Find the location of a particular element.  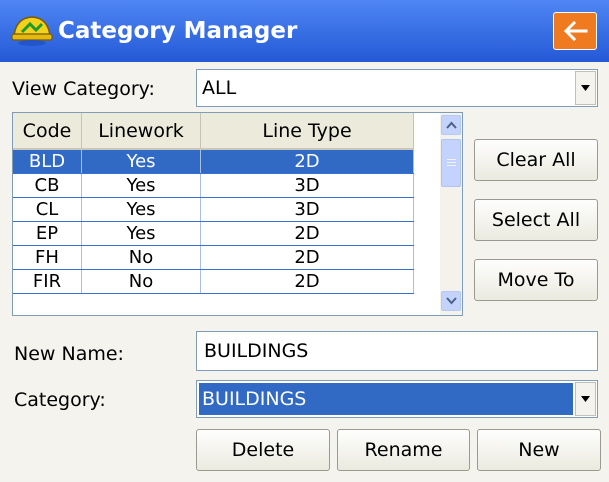

category-dropdown-button is located at coordinates (585, 399).